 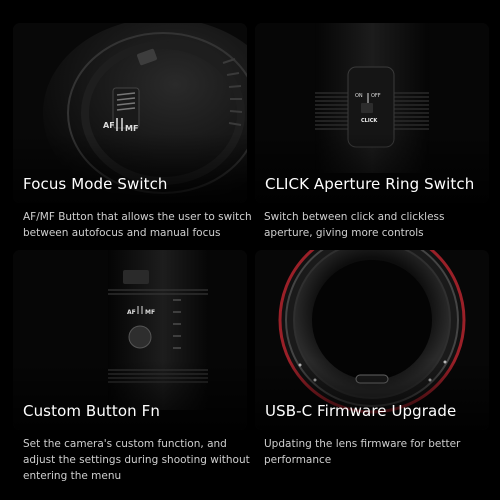 What do you see at coordinates (370, 184) in the screenshot?
I see `feature-title: CLICK Aperture Ring Switch` at bounding box center [370, 184].